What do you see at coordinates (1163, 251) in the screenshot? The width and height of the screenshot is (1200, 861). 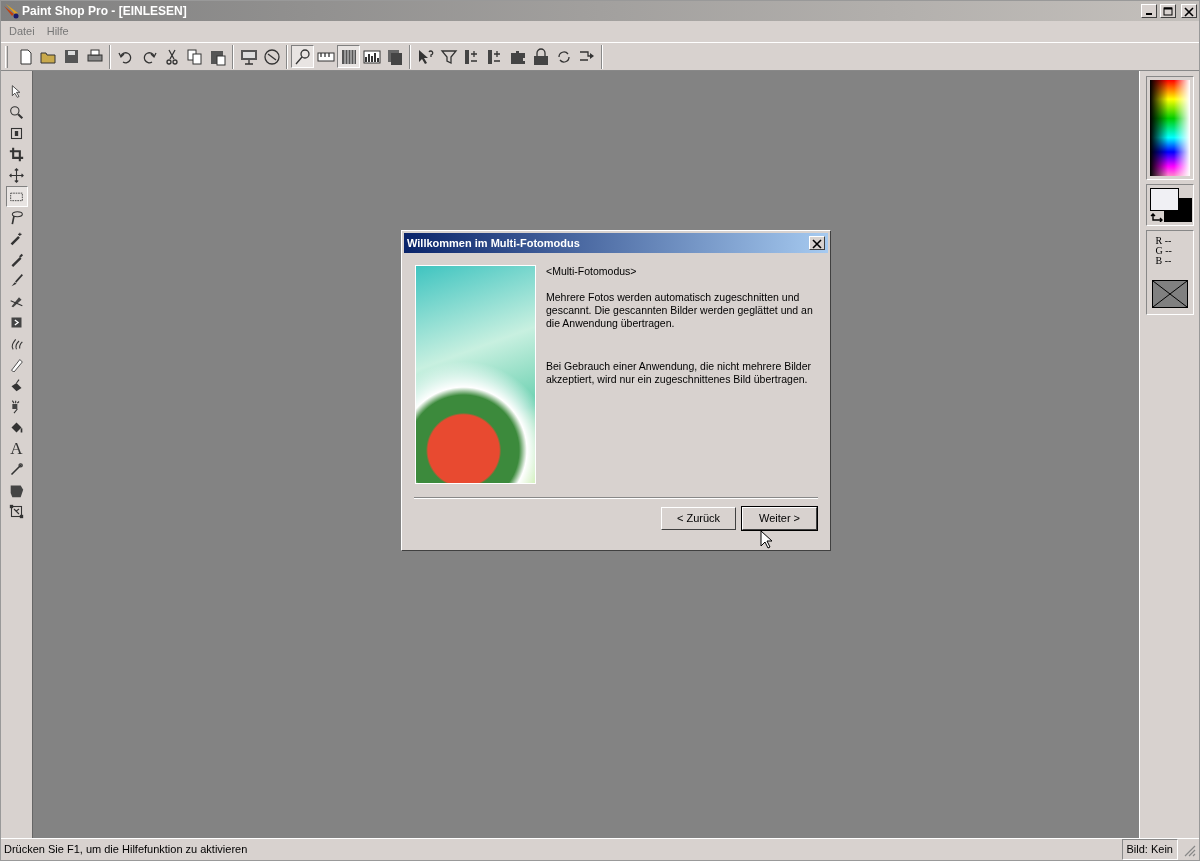 I see `color-value-text: G --` at bounding box center [1163, 251].